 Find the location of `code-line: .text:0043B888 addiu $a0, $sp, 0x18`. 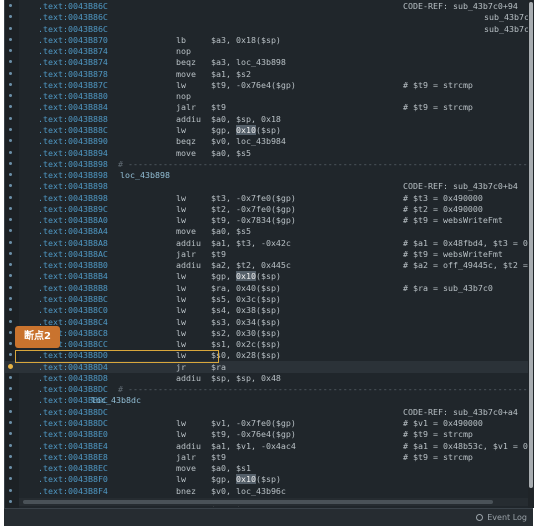

code-line: .text:0043B888 addiu $a0, $sp, 0x18 is located at coordinates (269, 119).